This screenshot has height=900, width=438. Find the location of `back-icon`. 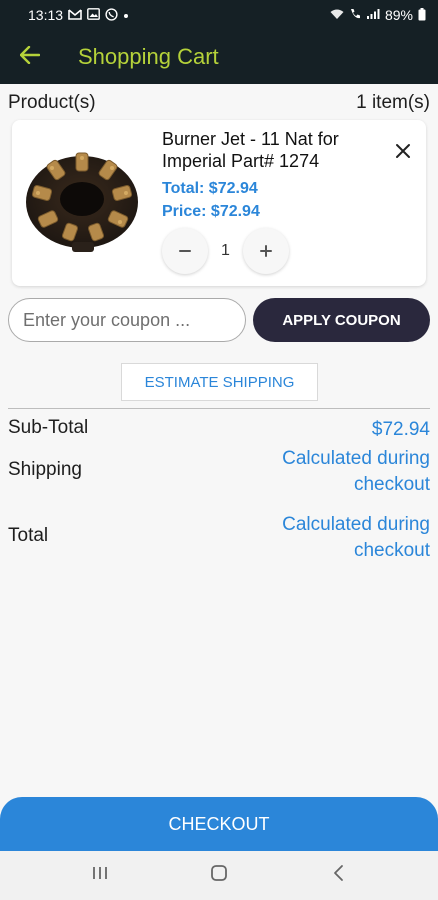

back-icon is located at coordinates (338, 875).